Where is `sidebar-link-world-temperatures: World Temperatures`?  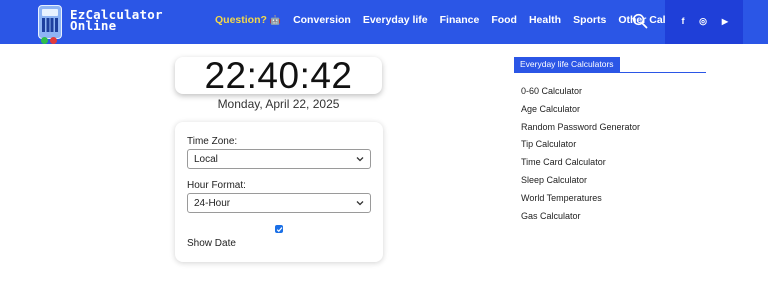
sidebar-link-world-temperatures: World Temperatures is located at coordinates (580, 202).